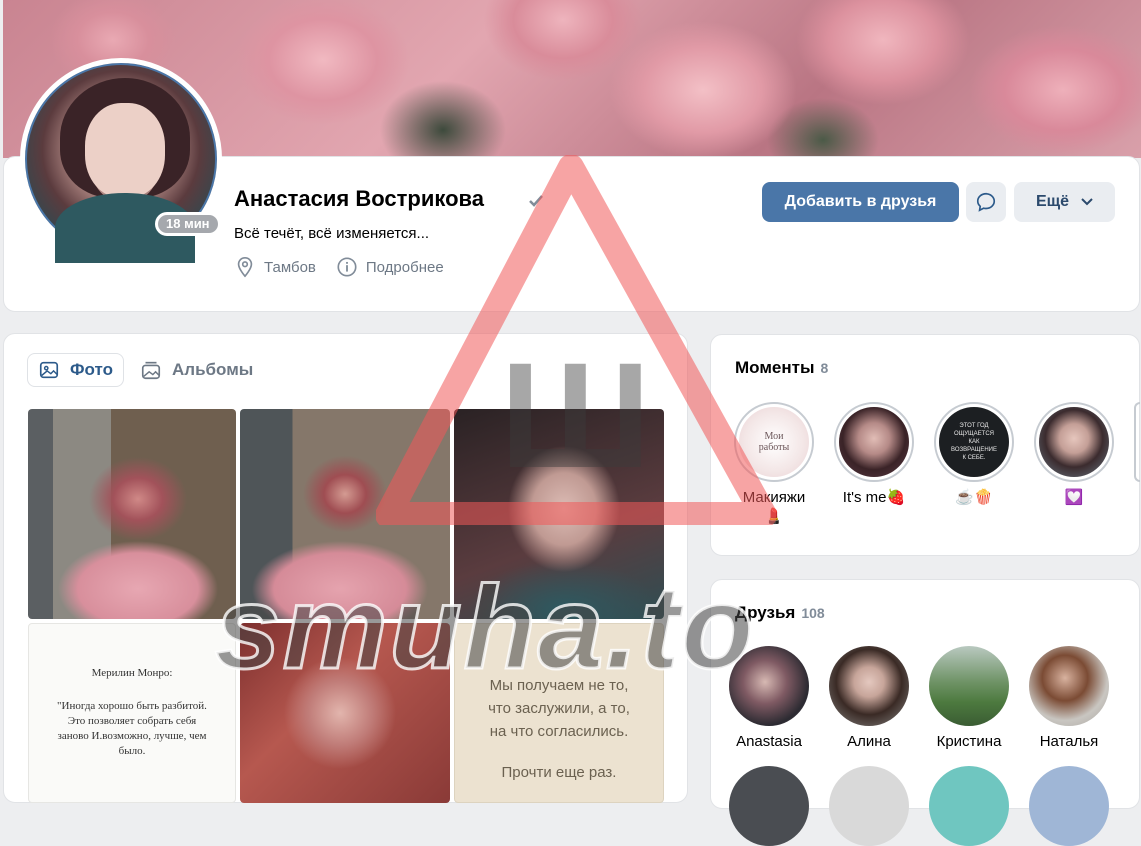  I want to click on avatar-face, so click(125, 150).